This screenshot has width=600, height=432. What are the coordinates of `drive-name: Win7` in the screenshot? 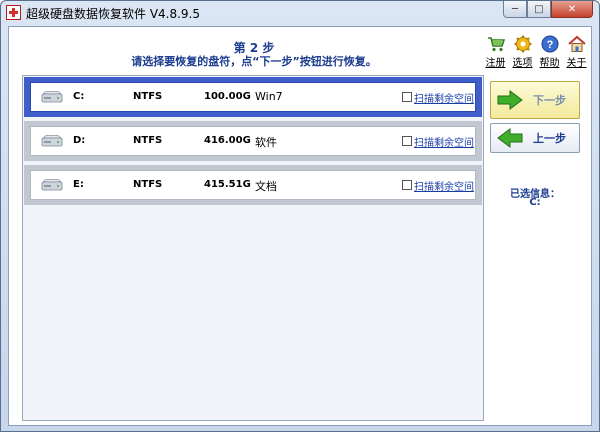 It's located at (269, 96).